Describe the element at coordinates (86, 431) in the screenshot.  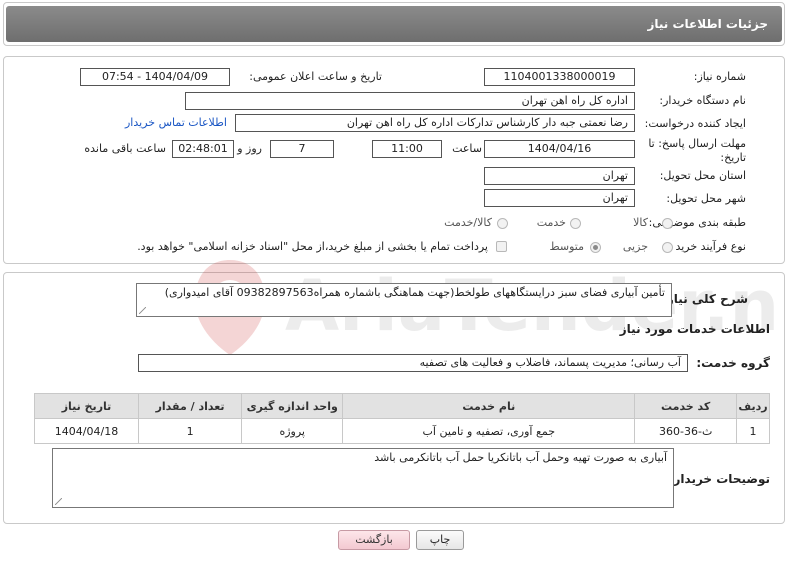
I see `cell-need-date: 1404/04/18` at that location.